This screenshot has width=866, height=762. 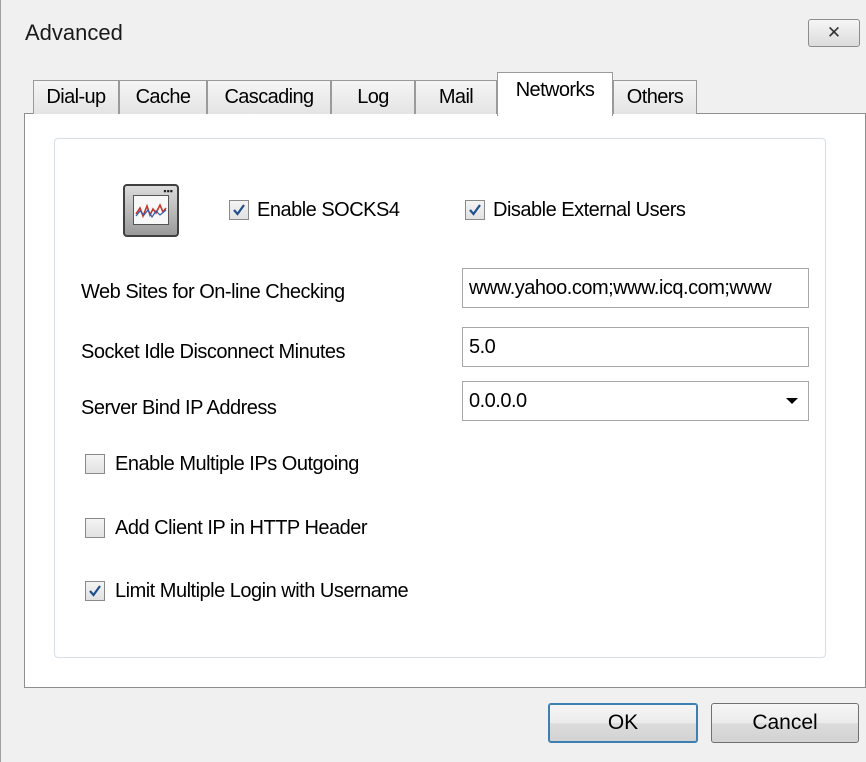 I want to click on tab-cache: Cache, so click(x=163, y=97).